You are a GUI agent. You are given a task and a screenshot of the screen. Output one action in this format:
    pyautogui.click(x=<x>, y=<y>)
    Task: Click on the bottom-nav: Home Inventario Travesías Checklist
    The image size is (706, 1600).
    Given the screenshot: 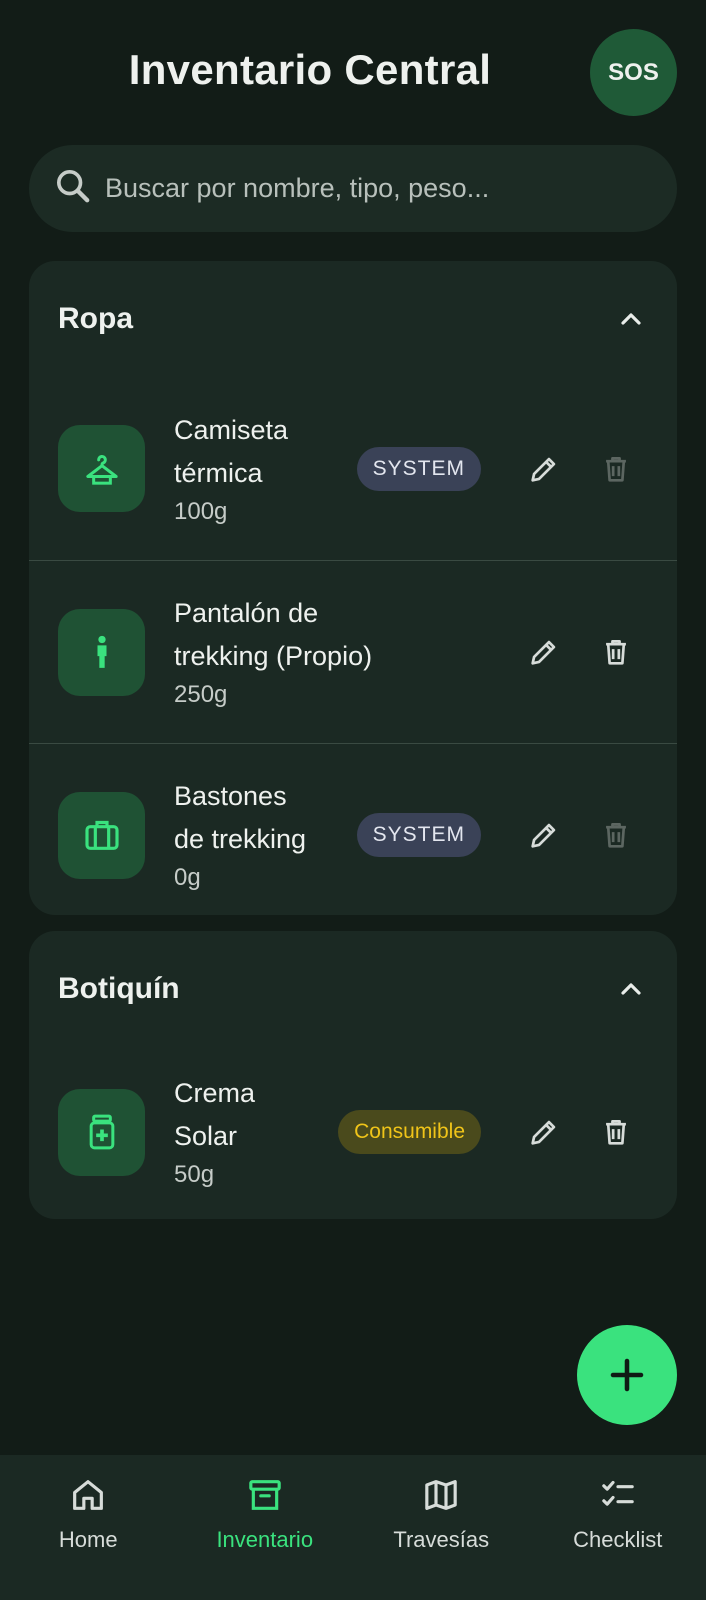 What is the action you would take?
    pyautogui.click(x=353, y=1527)
    